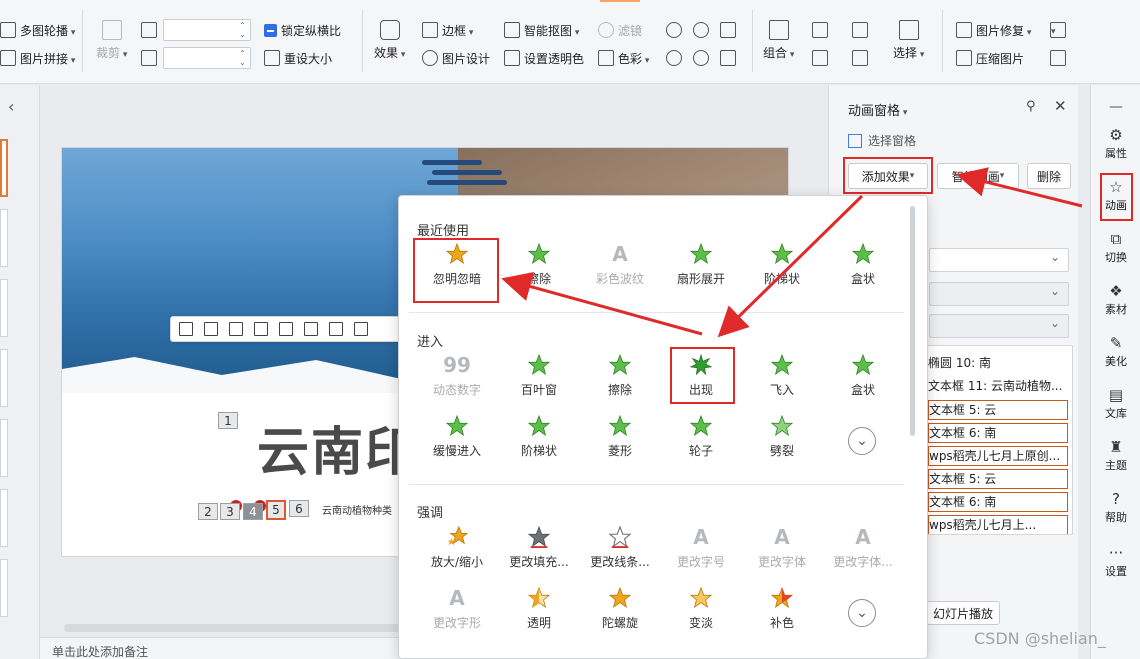 Image resolution: width=1140 pixels, height=659 pixels. Describe the element at coordinates (1115, 144) in the screenshot. I see `tab-properties: ⚙ 属性` at that location.